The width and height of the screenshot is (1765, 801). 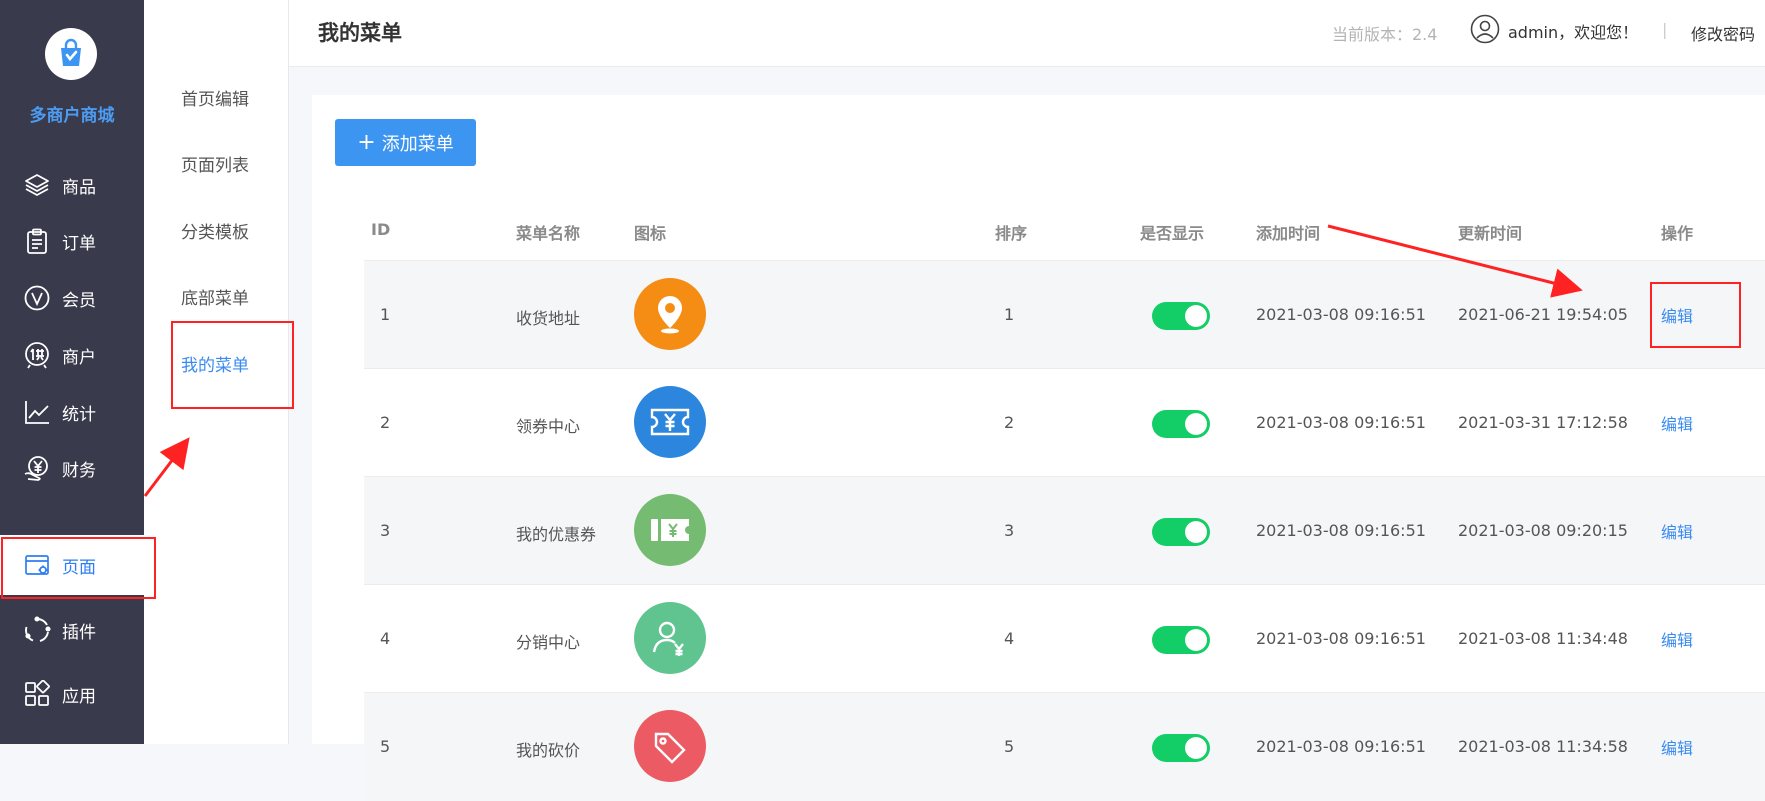 I want to click on cell-id: 3, so click(x=385, y=530).